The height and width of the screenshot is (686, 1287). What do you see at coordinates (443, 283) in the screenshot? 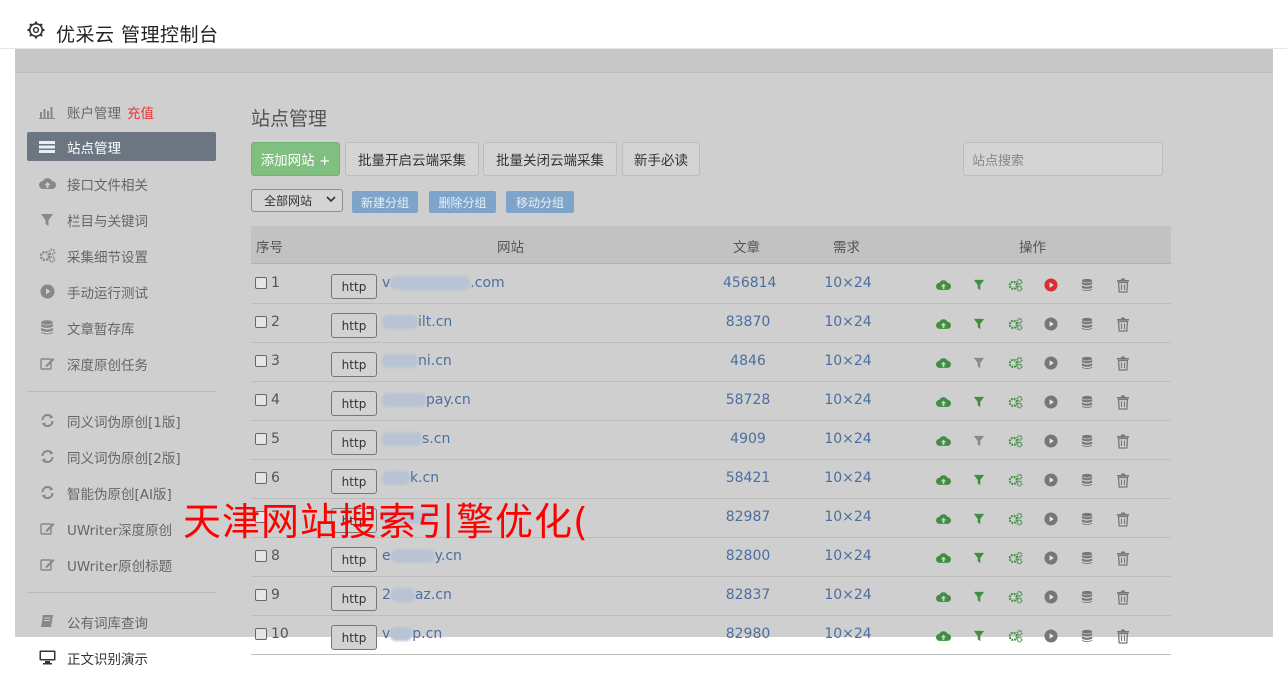
I see `site-link: v .com` at bounding box center [443, 283].